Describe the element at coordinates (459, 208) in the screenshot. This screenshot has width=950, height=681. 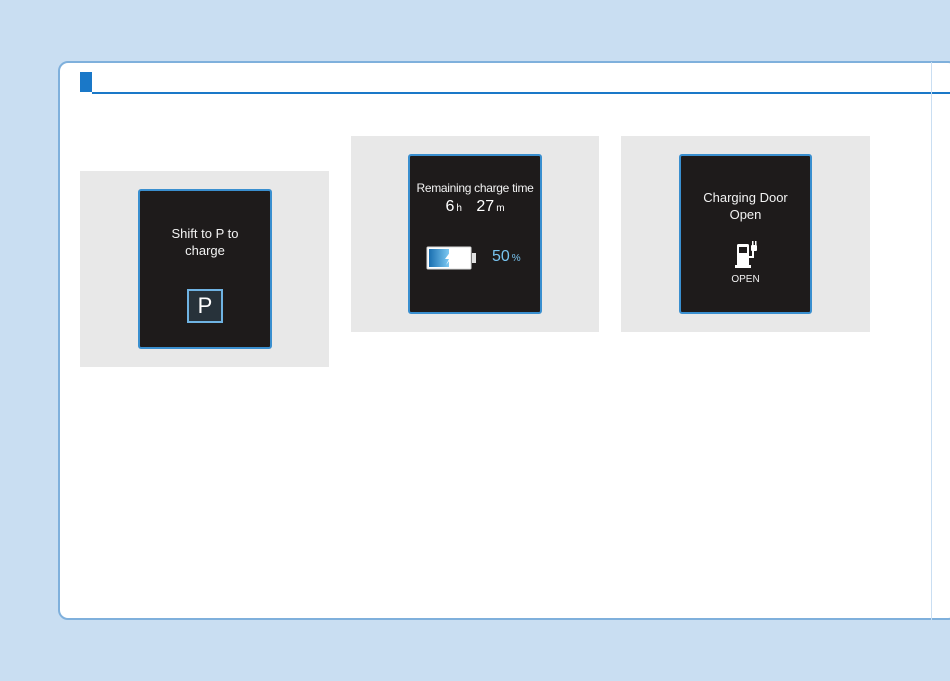
I see `hours-unit: h` at that location.